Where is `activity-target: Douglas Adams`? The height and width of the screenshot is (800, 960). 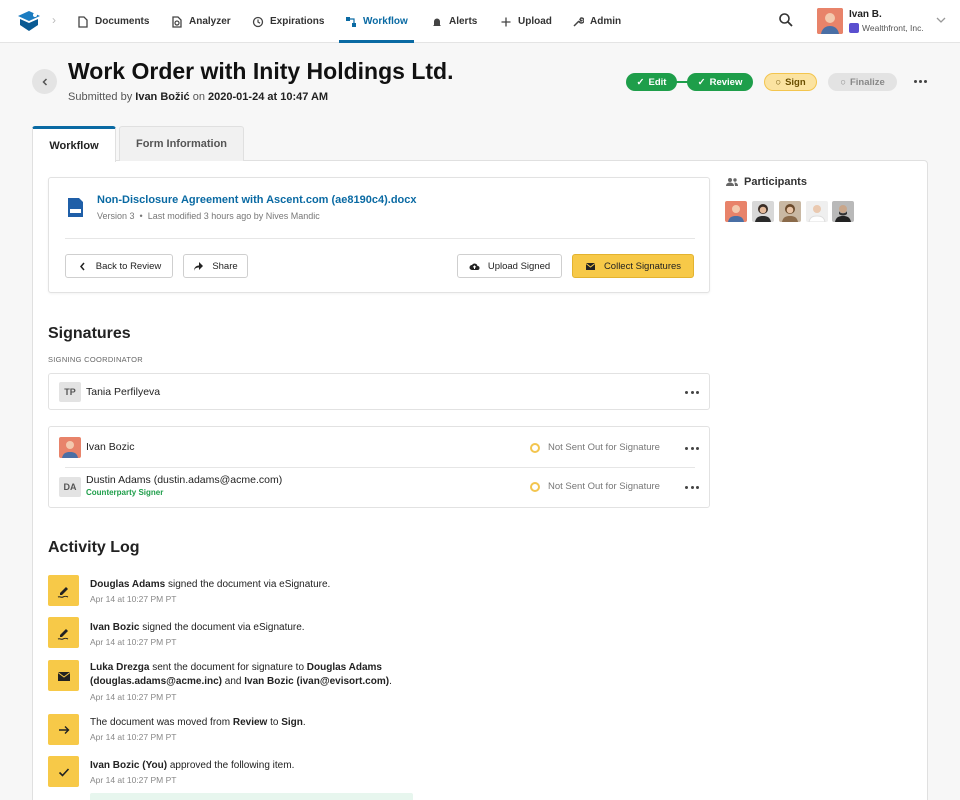
activity-target: Douglas Adams is located at coordinates (344, 667).